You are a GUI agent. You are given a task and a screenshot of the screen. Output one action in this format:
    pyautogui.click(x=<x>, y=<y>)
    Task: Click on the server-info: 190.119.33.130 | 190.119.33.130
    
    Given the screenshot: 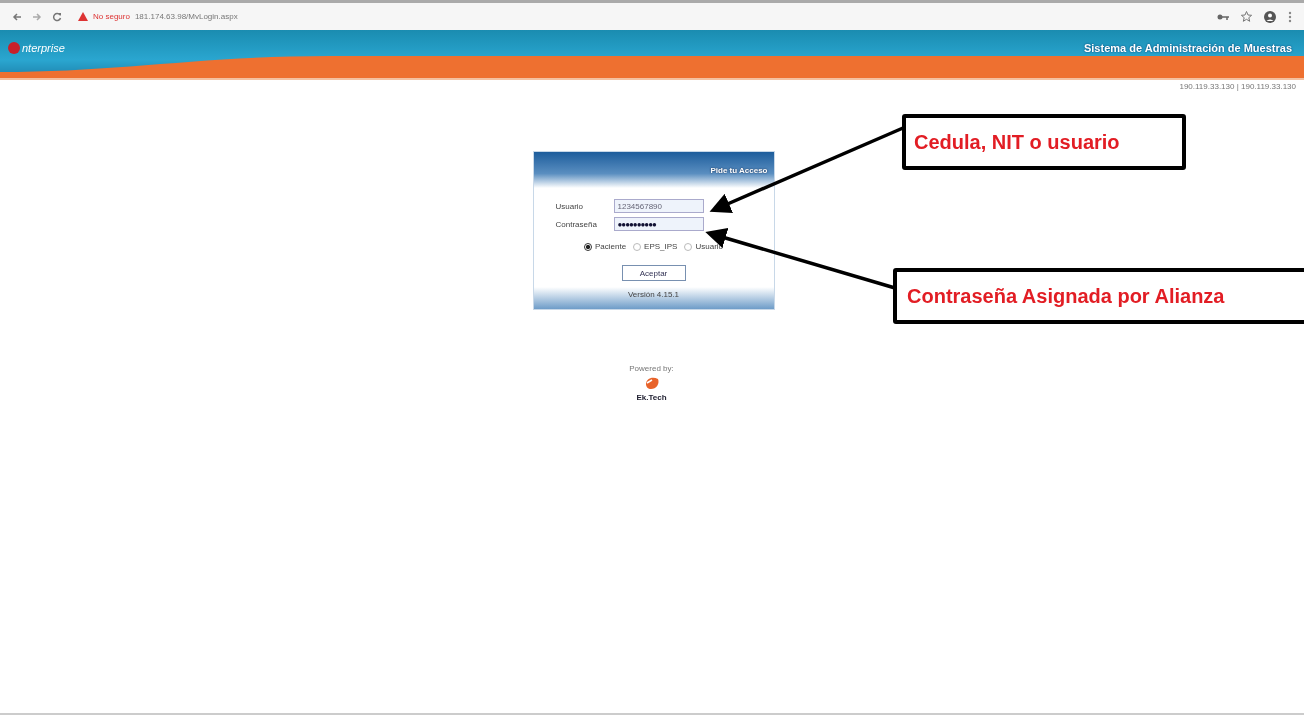 What is the action you would take?
    pyautogui.click(x=1237, y=86)
    